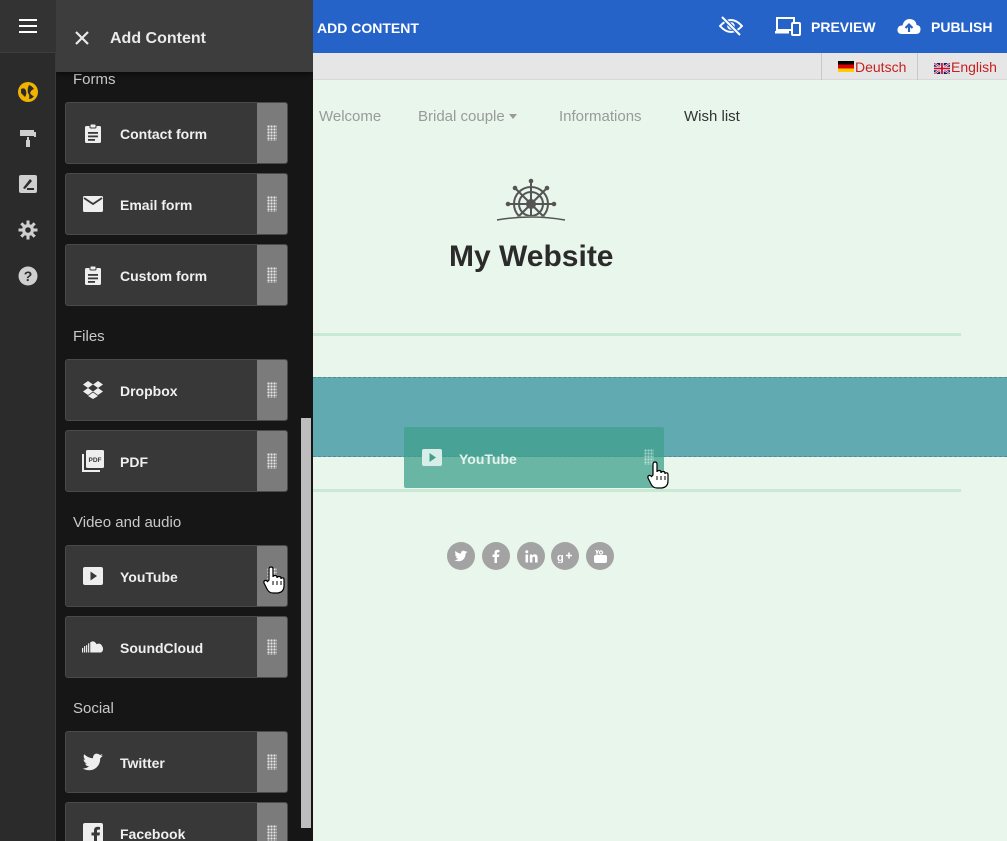 The width and height of the screenshot is (1007, 841). I want to click on caret-down-icon, so click(512, 116).